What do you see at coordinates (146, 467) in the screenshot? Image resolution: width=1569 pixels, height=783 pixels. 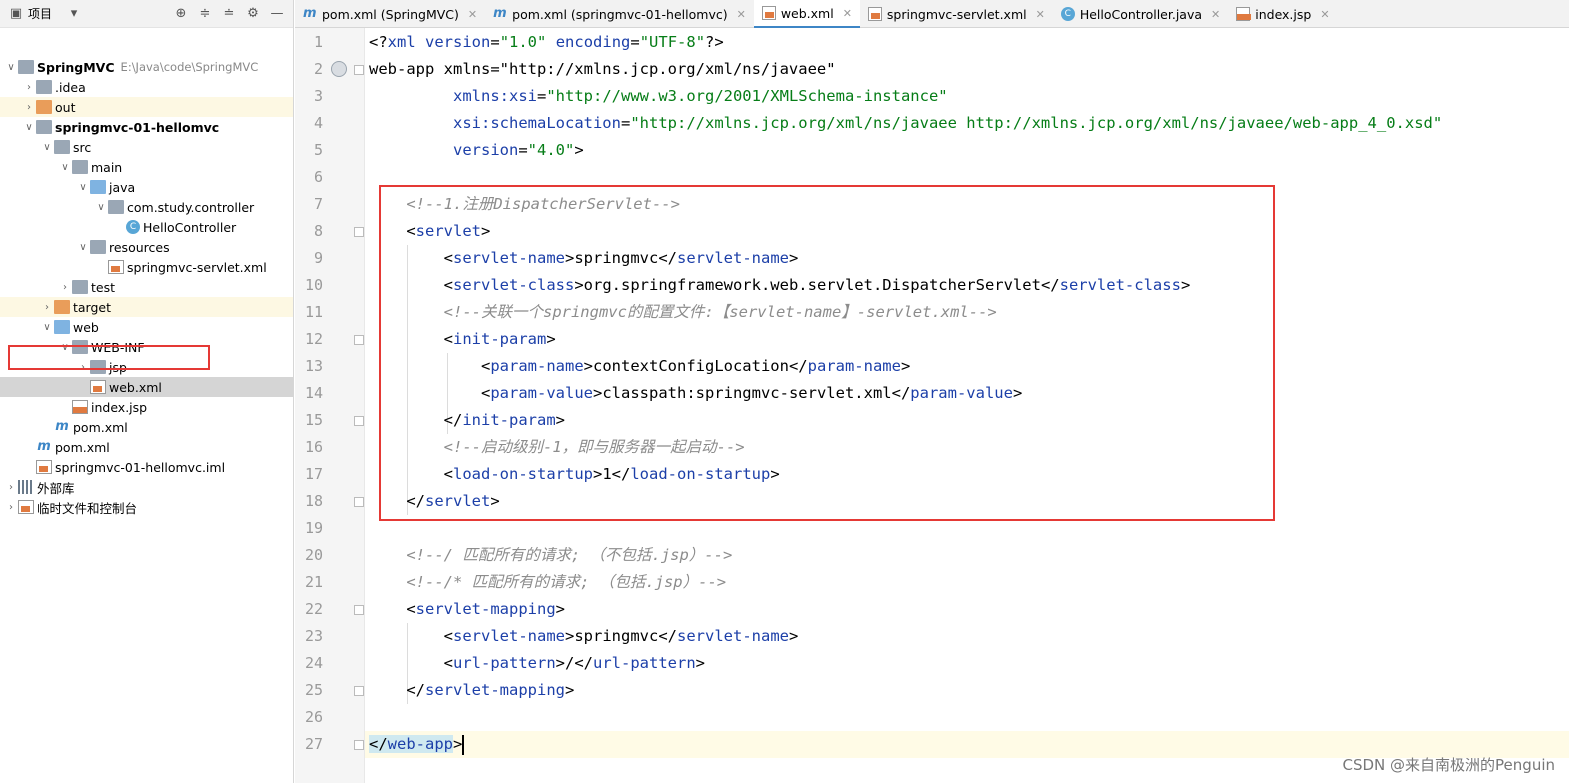 I see `tree-item: springmvc-01-hellomvc.iml` at bounding box center [146, 467].